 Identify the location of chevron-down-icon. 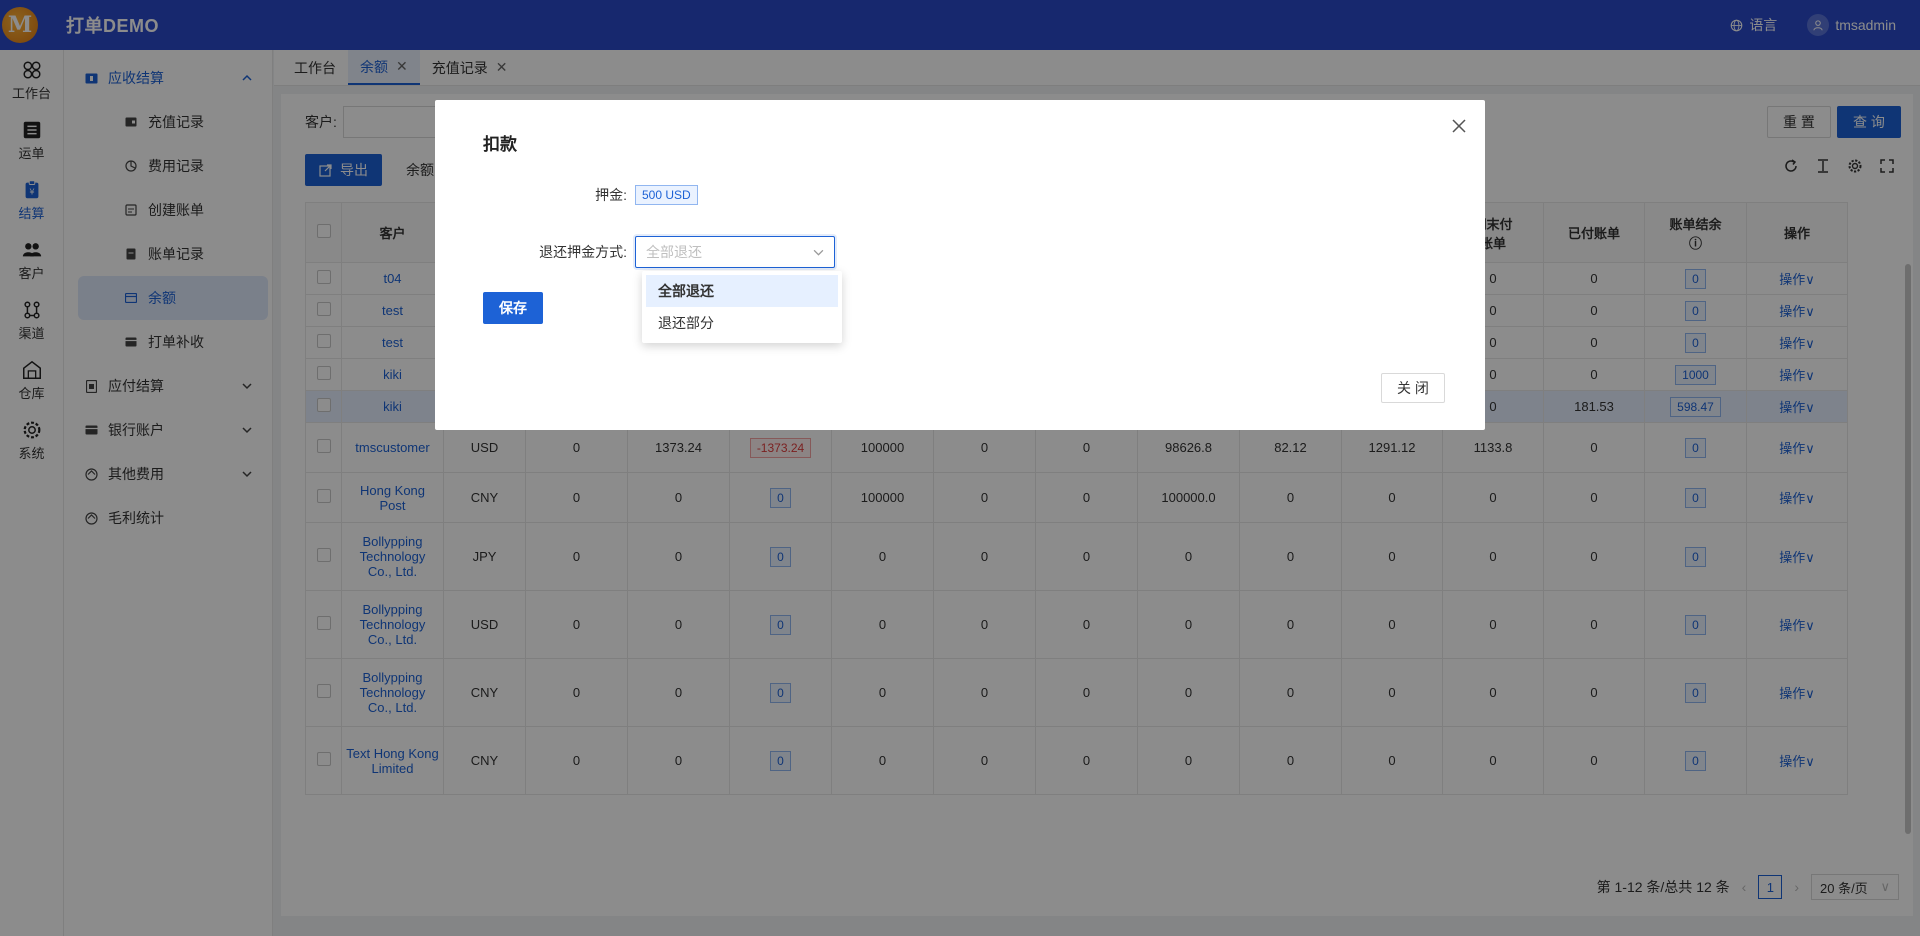
(818, 252).